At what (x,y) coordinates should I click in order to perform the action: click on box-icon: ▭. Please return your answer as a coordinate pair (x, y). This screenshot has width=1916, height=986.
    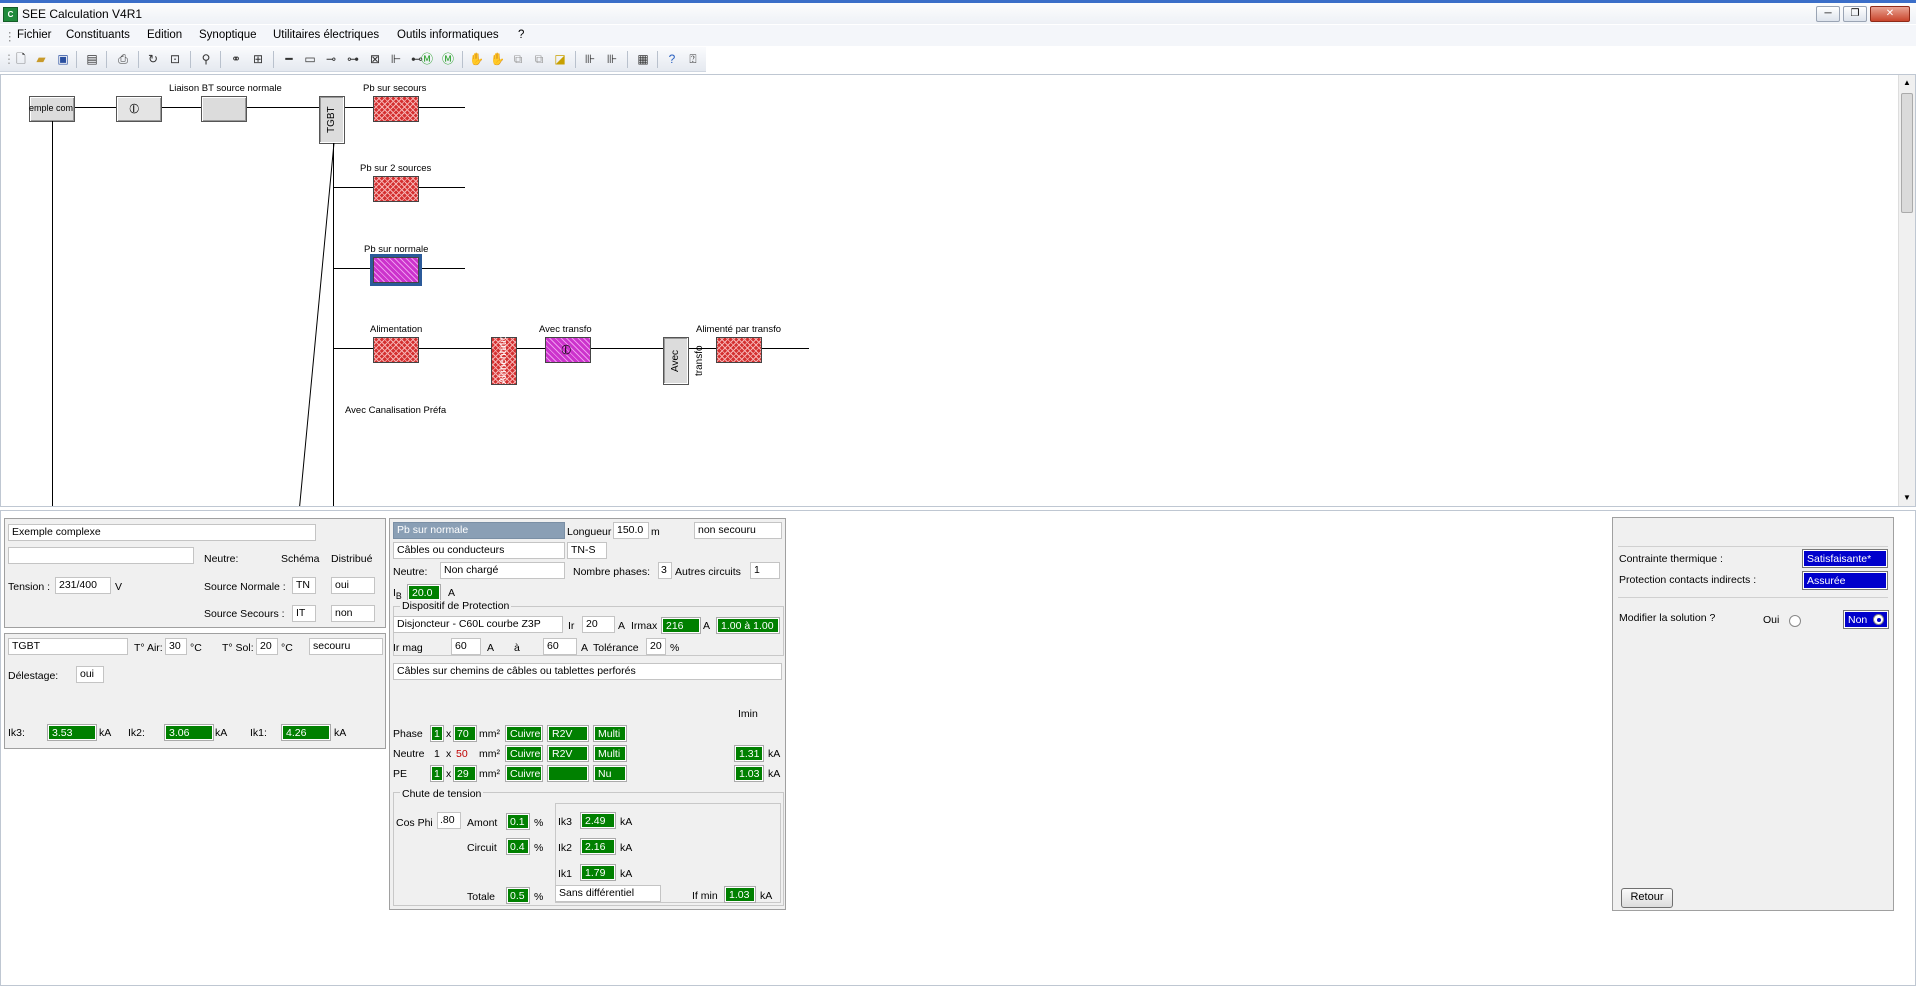
    Looking at the image, I should click on (310, 59).